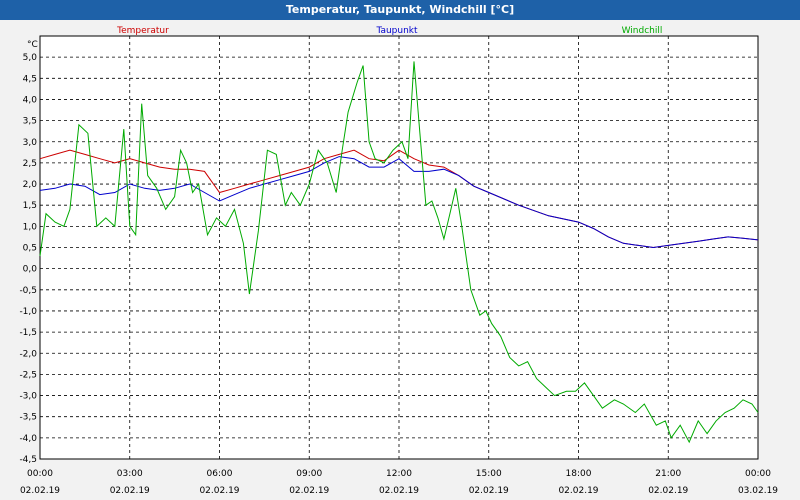  What do you see at coordinates (399, 474) in the screenshot?
I see `x-tick-time: 12:00` at bounding box center [399, 474].